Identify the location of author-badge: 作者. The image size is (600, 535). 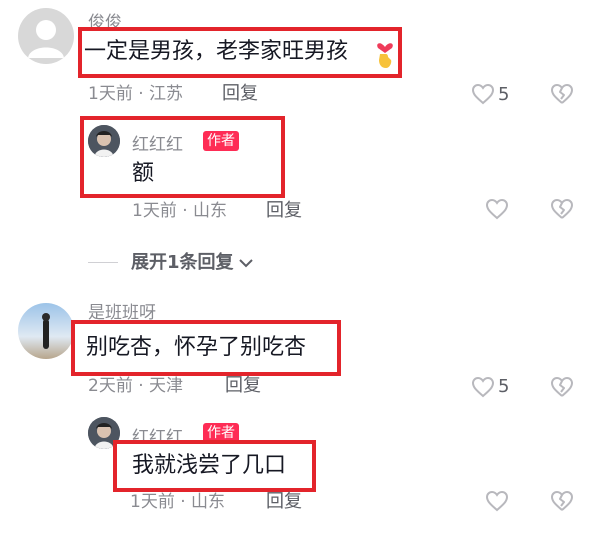
(221, 141).